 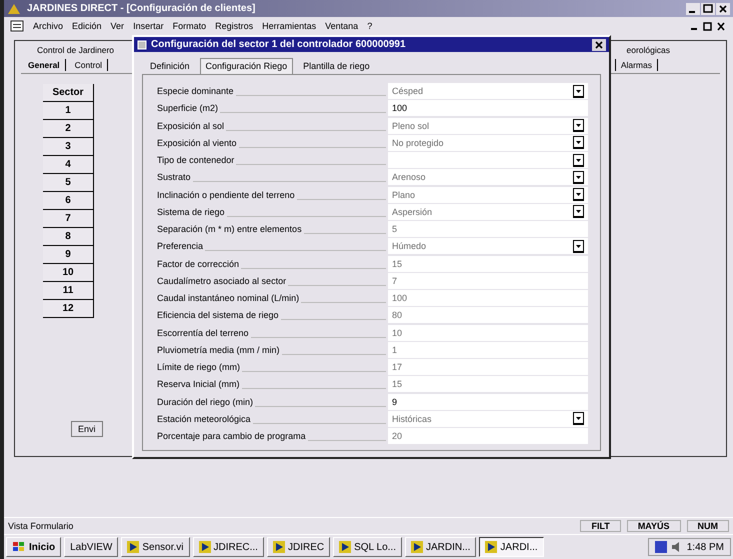 What do you see at coordinates (190, 125) in the screenshot?
I see `field-label: Exposición al sol` at bounding box center [190, 125].